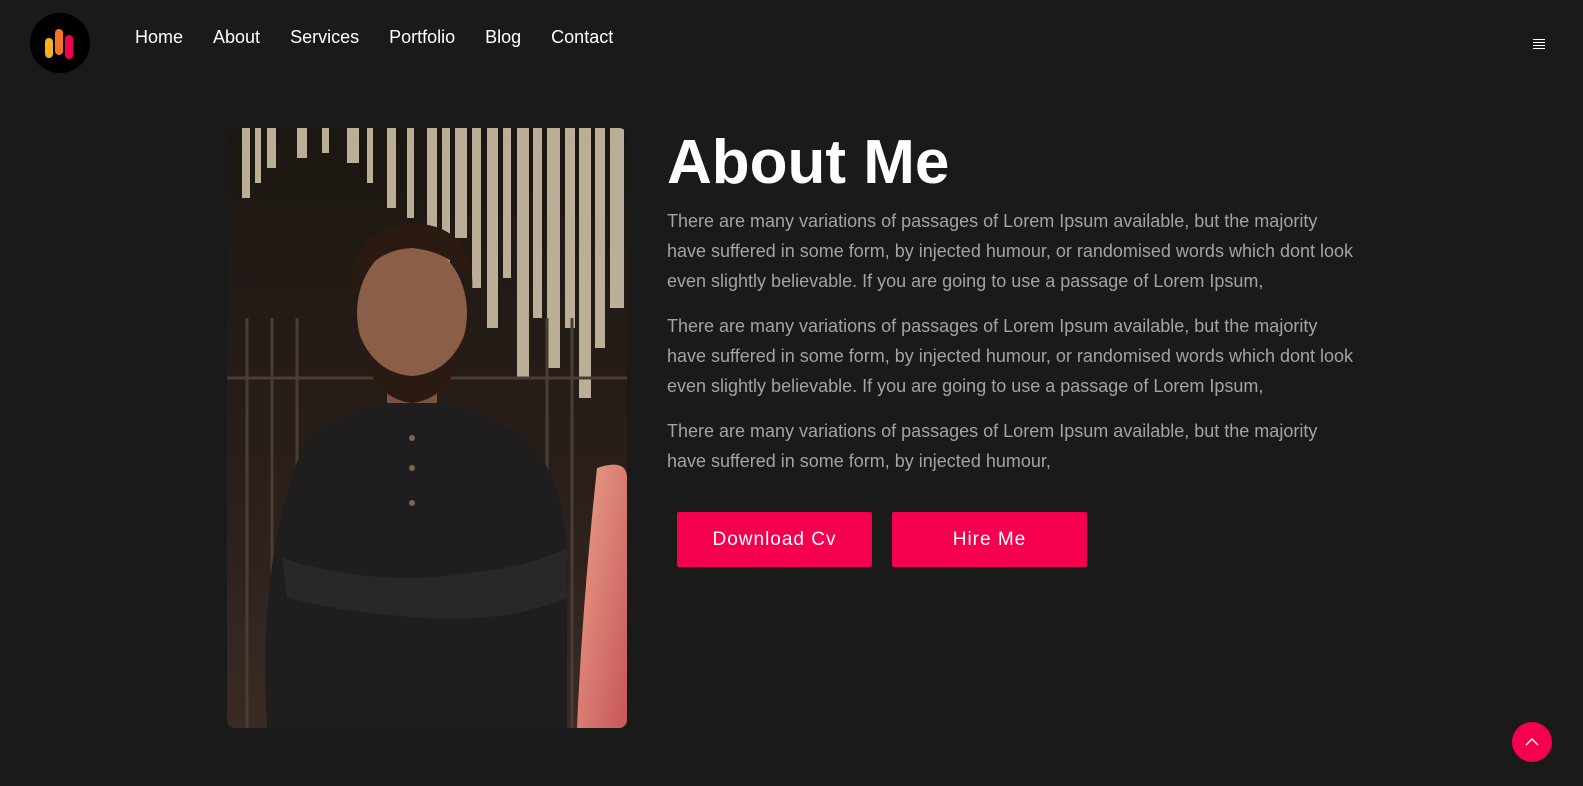 The width and height of the screenshot is (1583, 786). I want to click on nav-home: Home, so click(159, 37).